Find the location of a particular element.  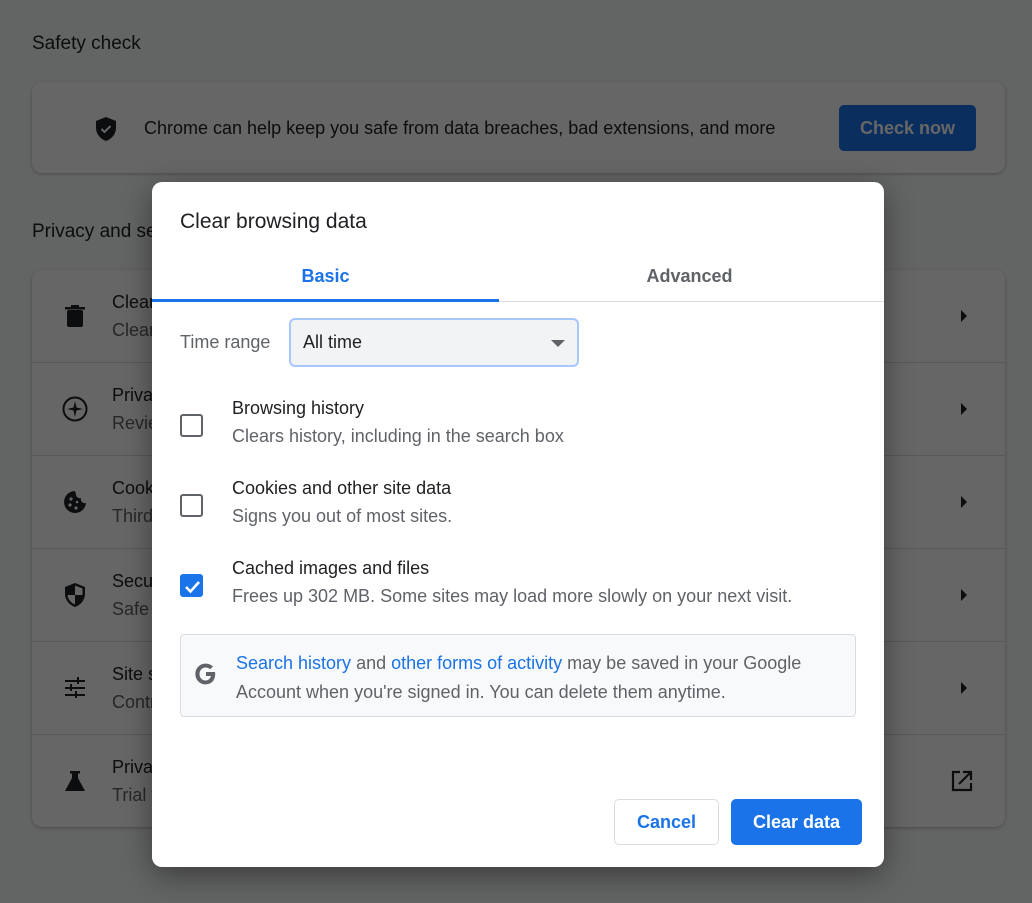

dropdown-caret-icon is located at coordinates (558, 343).